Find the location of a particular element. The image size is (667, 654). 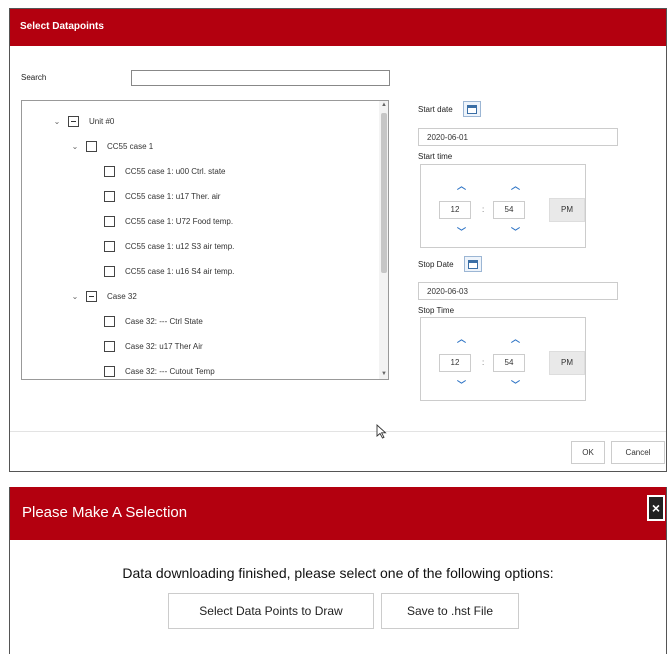

ok-button: OK is located at coordinates (588, 452).